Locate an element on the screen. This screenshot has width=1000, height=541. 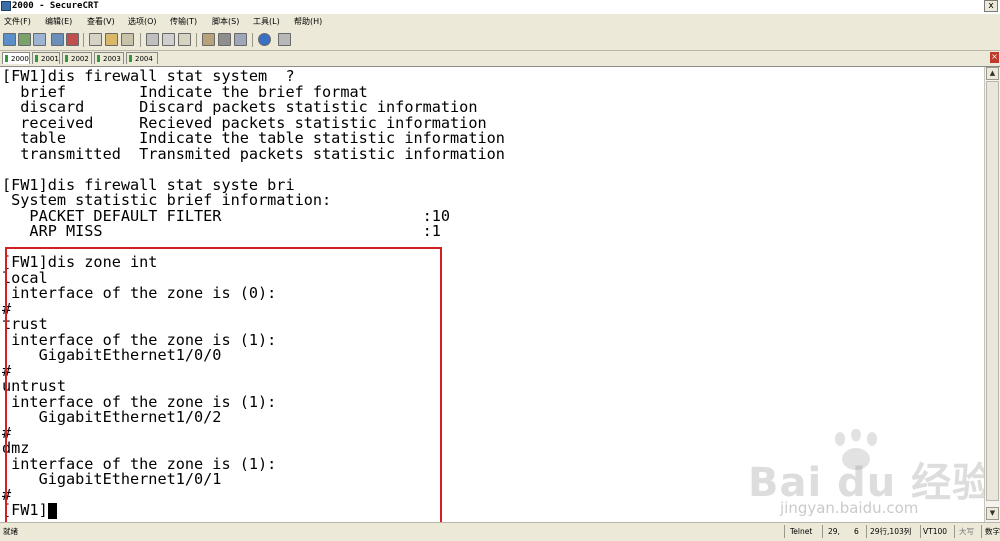
tab-2001: 2001 is located at coordinates (46, 58).